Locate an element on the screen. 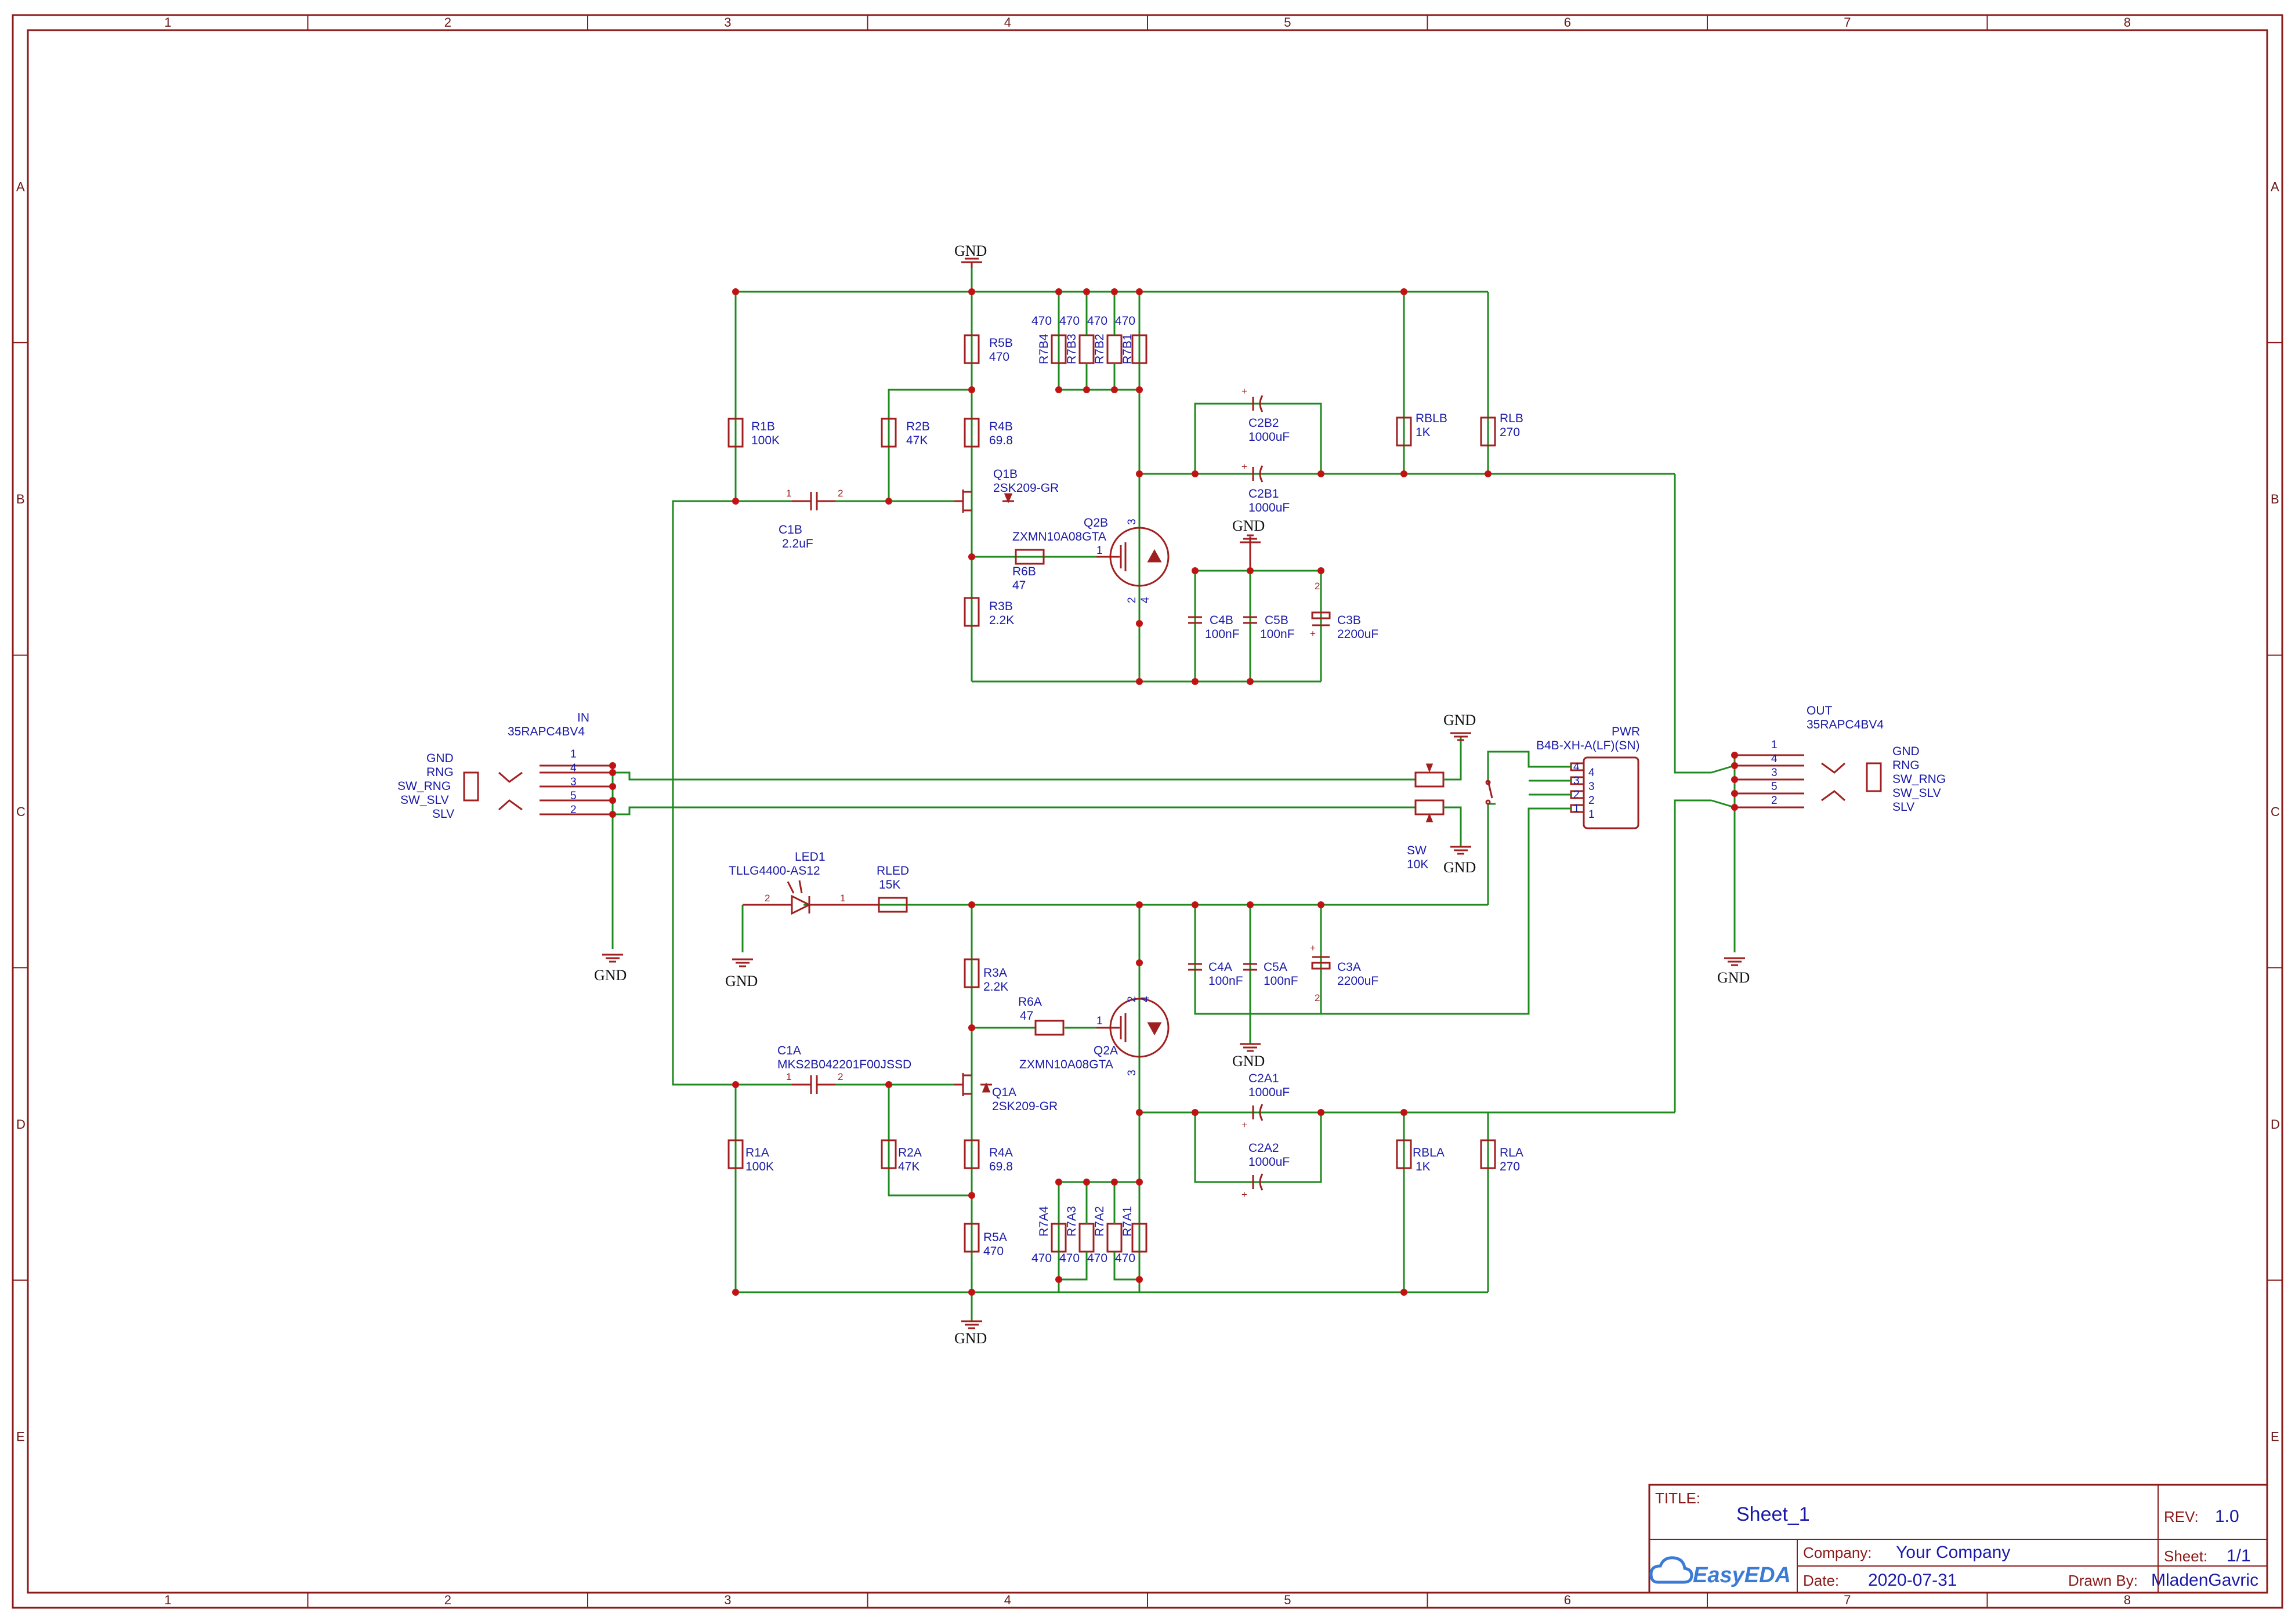 The height and width of the screenshot is (1624, 2295). svg-text: IN is located at coordinates (583, 717).